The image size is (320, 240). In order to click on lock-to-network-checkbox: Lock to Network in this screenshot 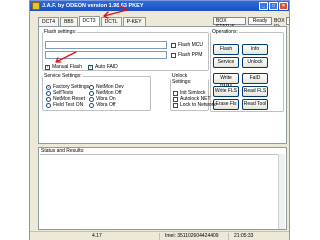, I will do `click(194, 105)`.